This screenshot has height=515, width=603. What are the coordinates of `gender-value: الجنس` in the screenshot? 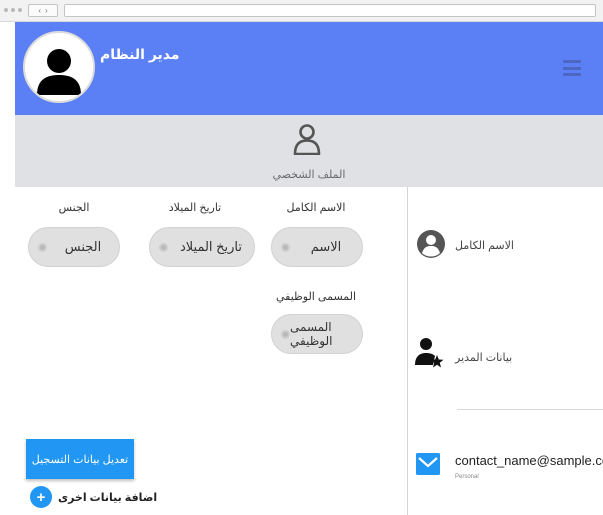 It's located at (83, 246).